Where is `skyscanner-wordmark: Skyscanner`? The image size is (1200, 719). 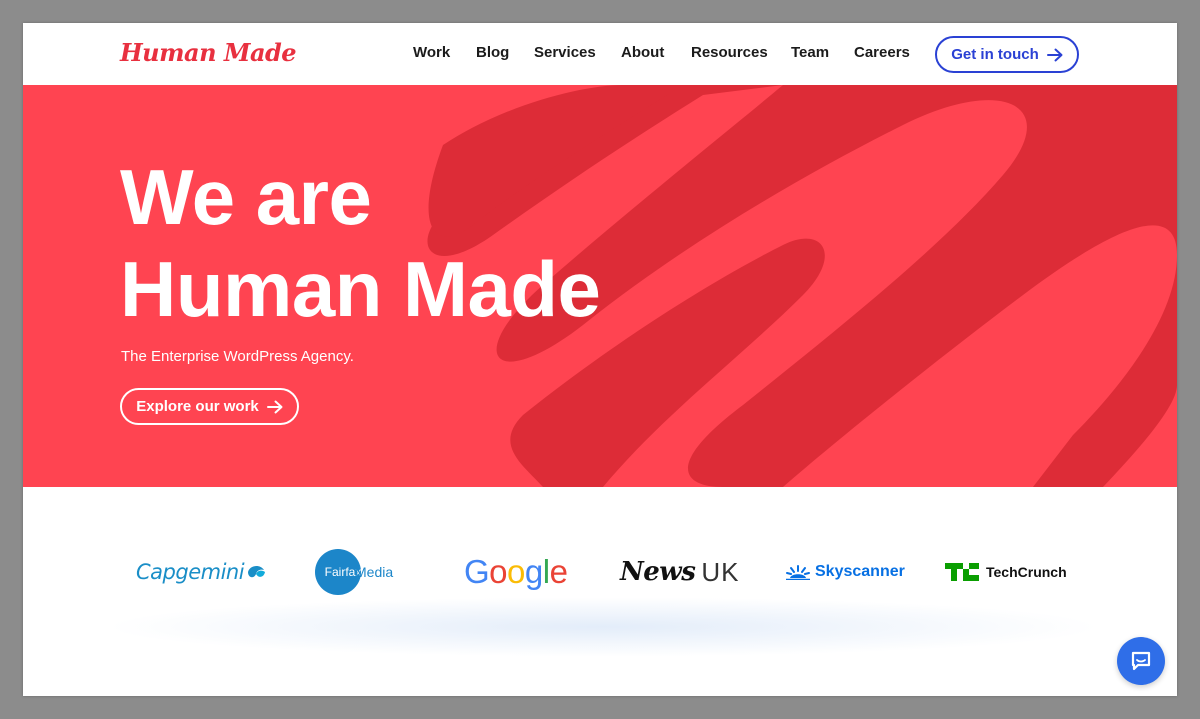 skyscanner-wordmark: Skyscanner is located at coordinates (860, 571).